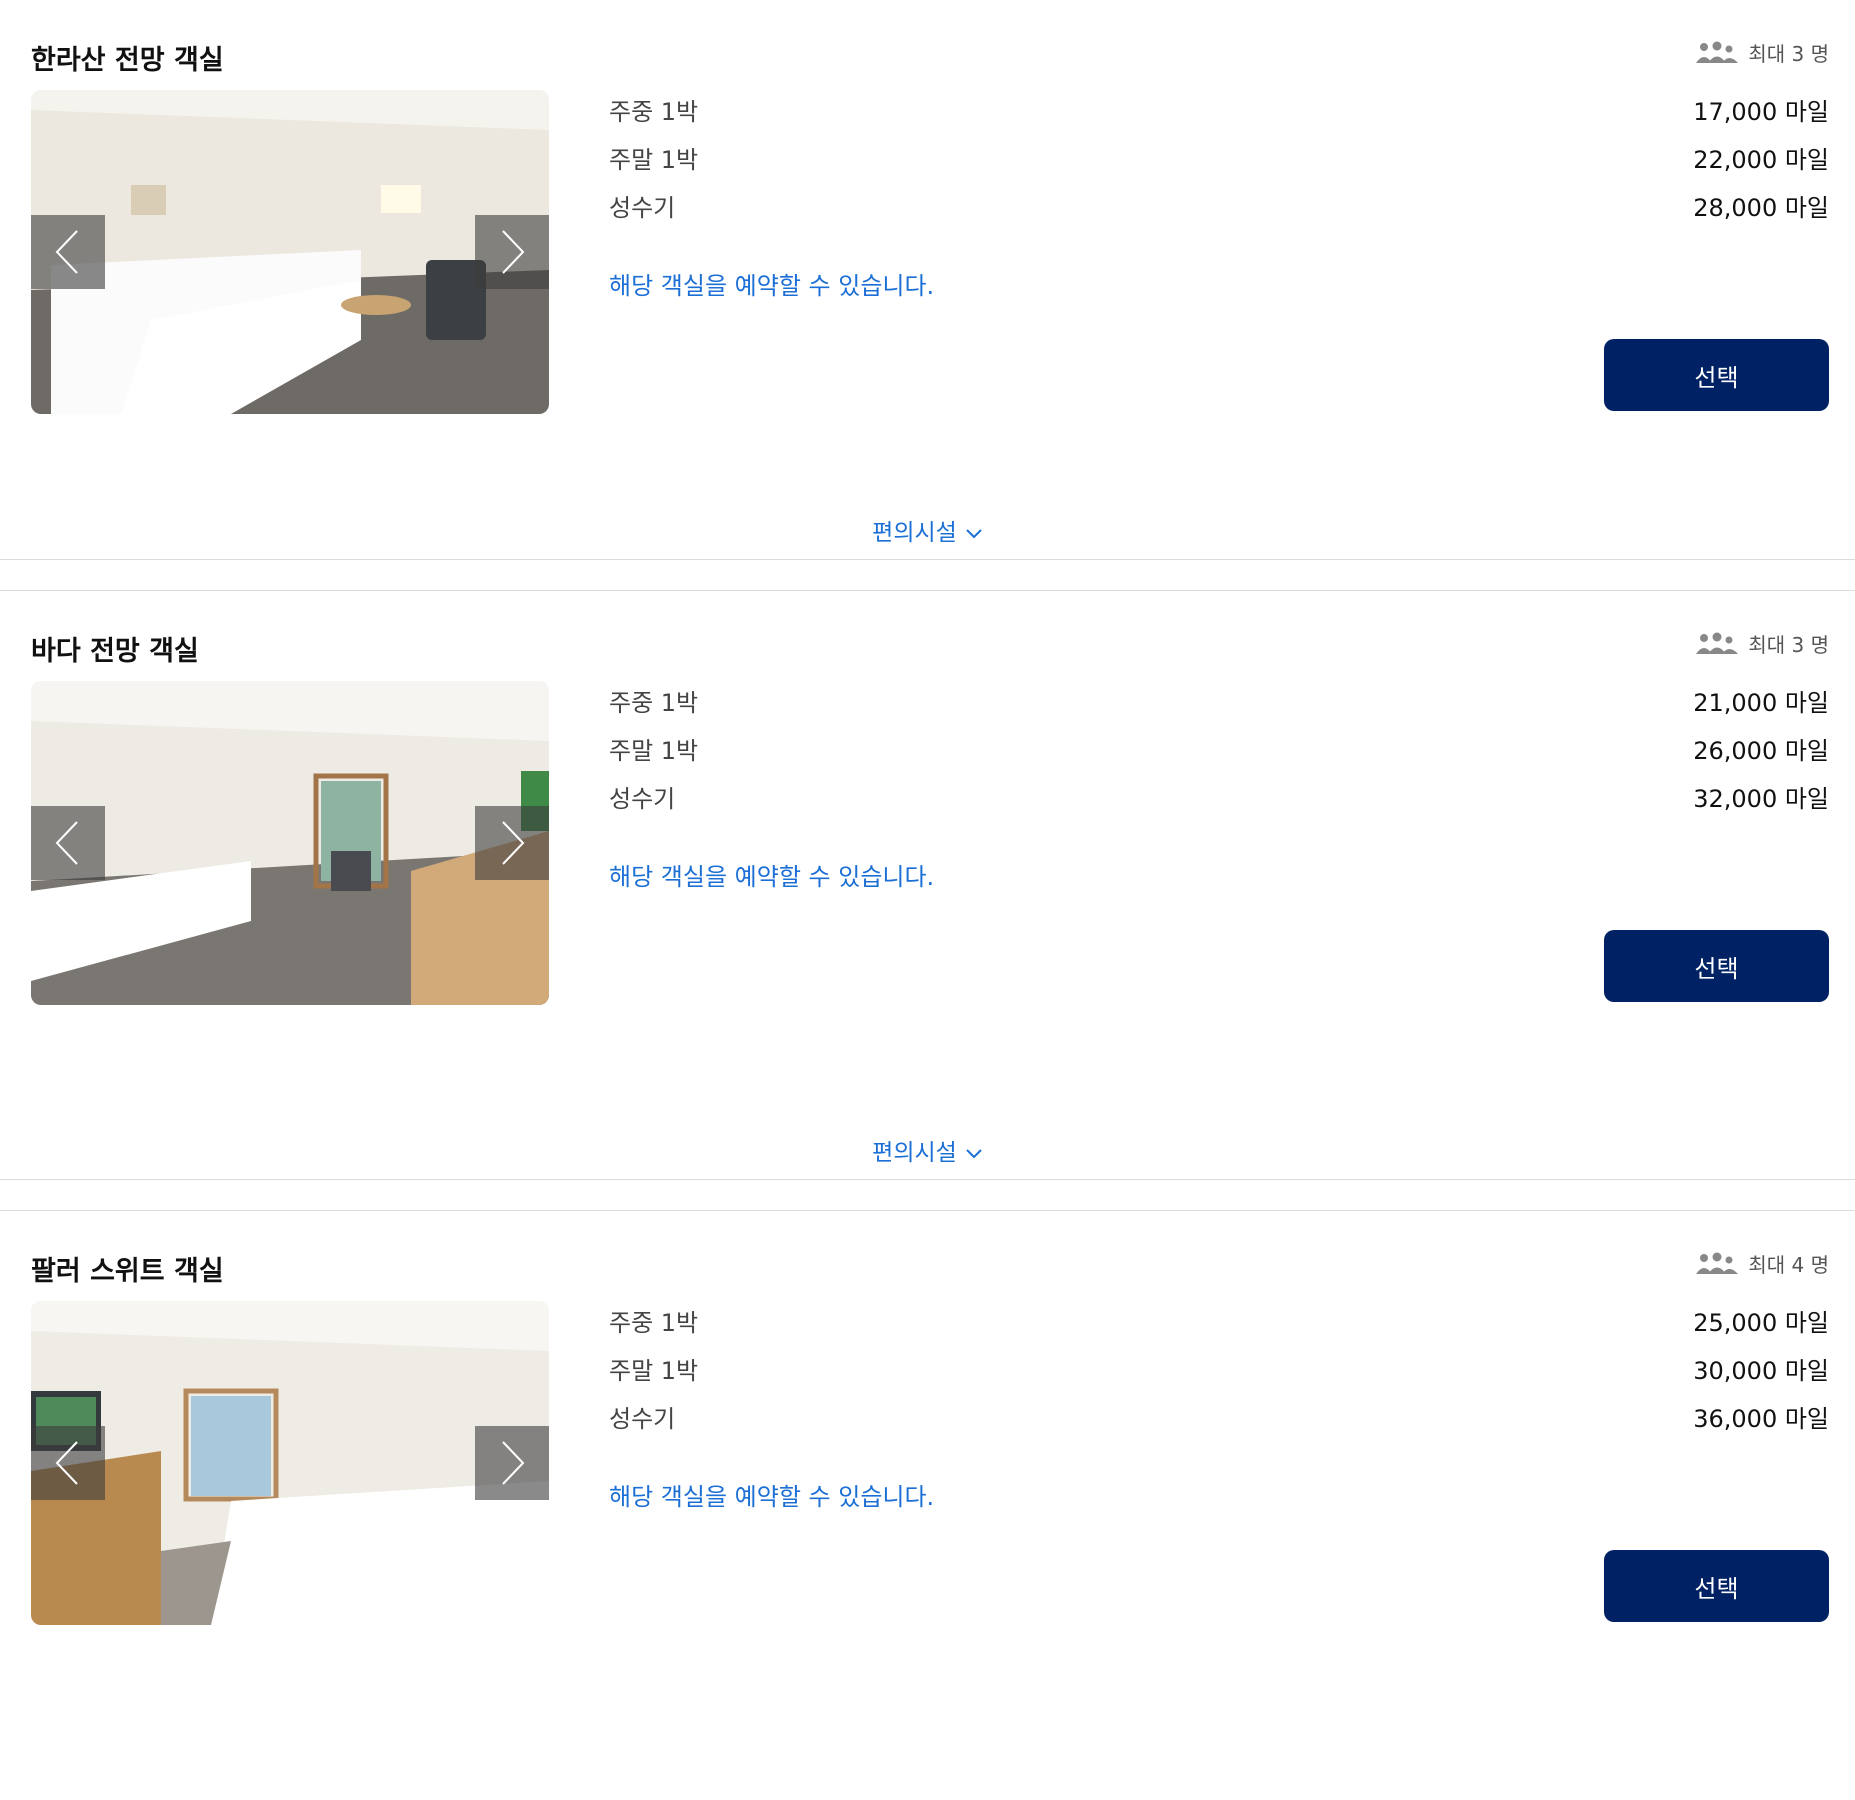 The width and height of the screenshot is (1855, 1800). I want to click on capacity-info: 최대 4 명, so click(1762, 1263).